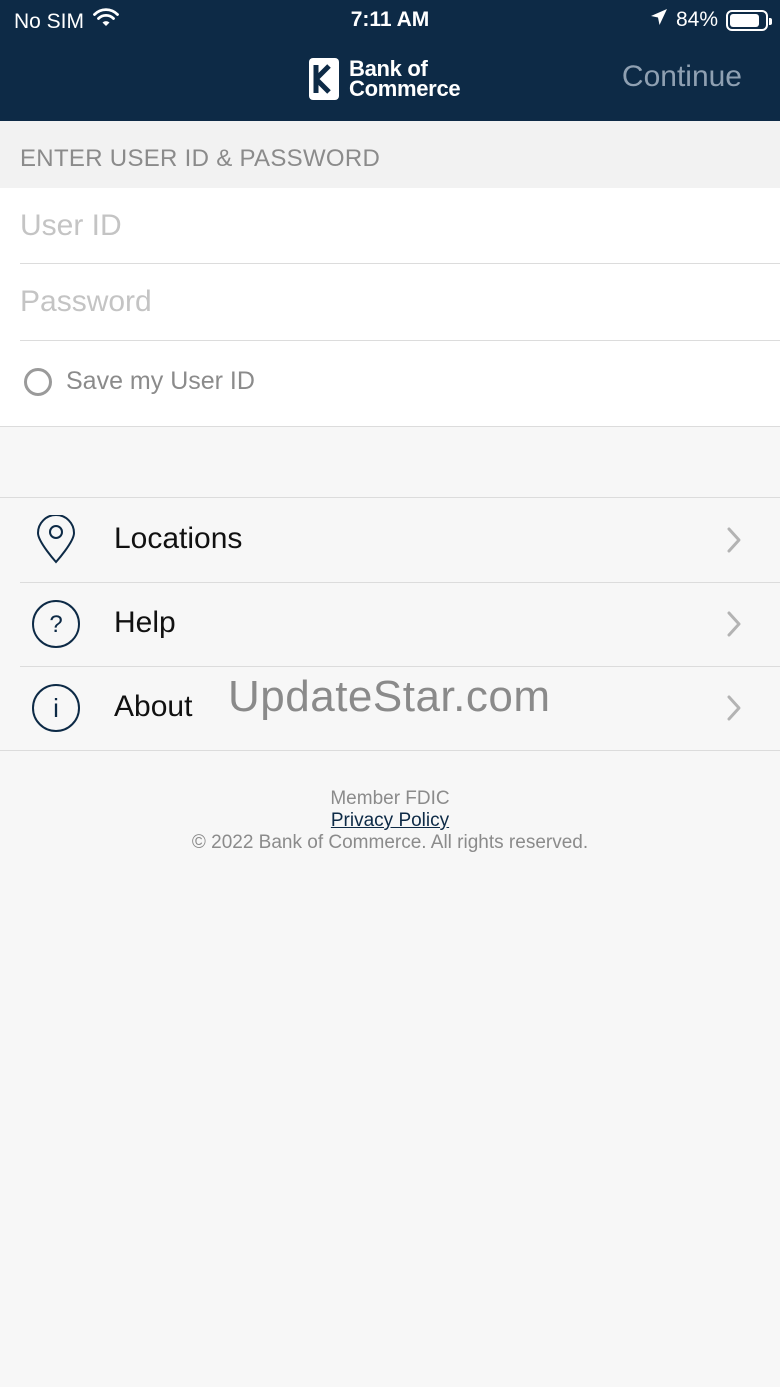 The image size is (780, 1387). I want to click on info-circle-icon: i, so click(56, 708).